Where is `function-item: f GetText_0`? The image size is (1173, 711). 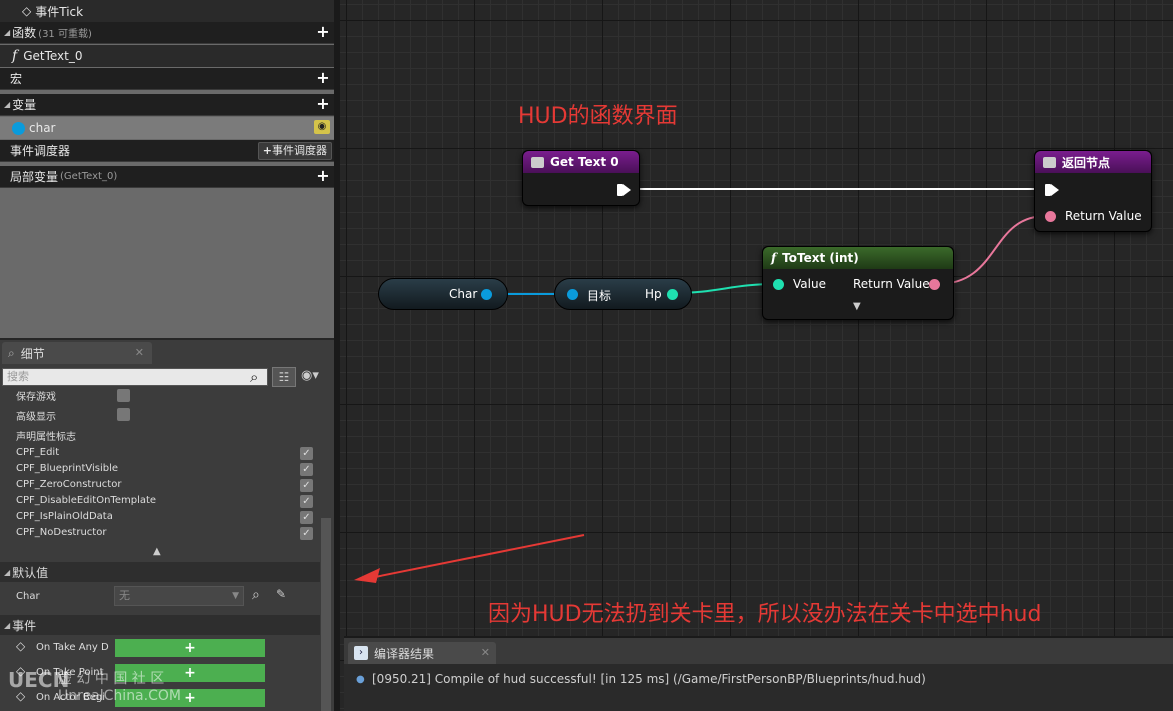 function-item: f GetText_0 is located at coordinates (168, 56).